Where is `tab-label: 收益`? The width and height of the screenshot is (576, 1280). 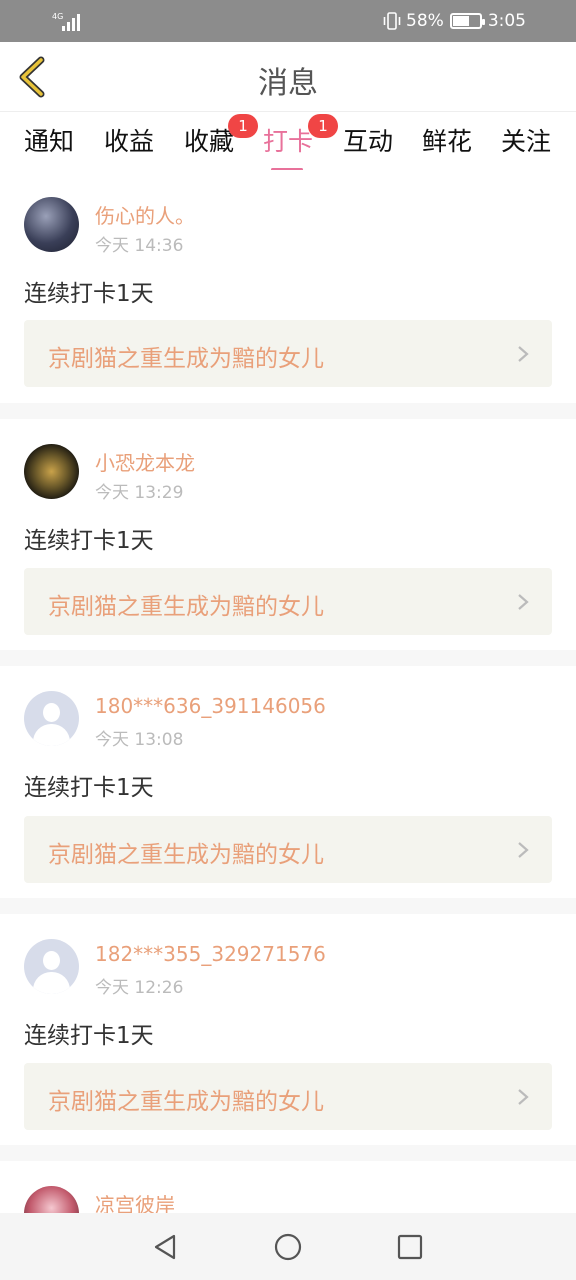 tab-label: 收益 is located at coordinates (128, 141).